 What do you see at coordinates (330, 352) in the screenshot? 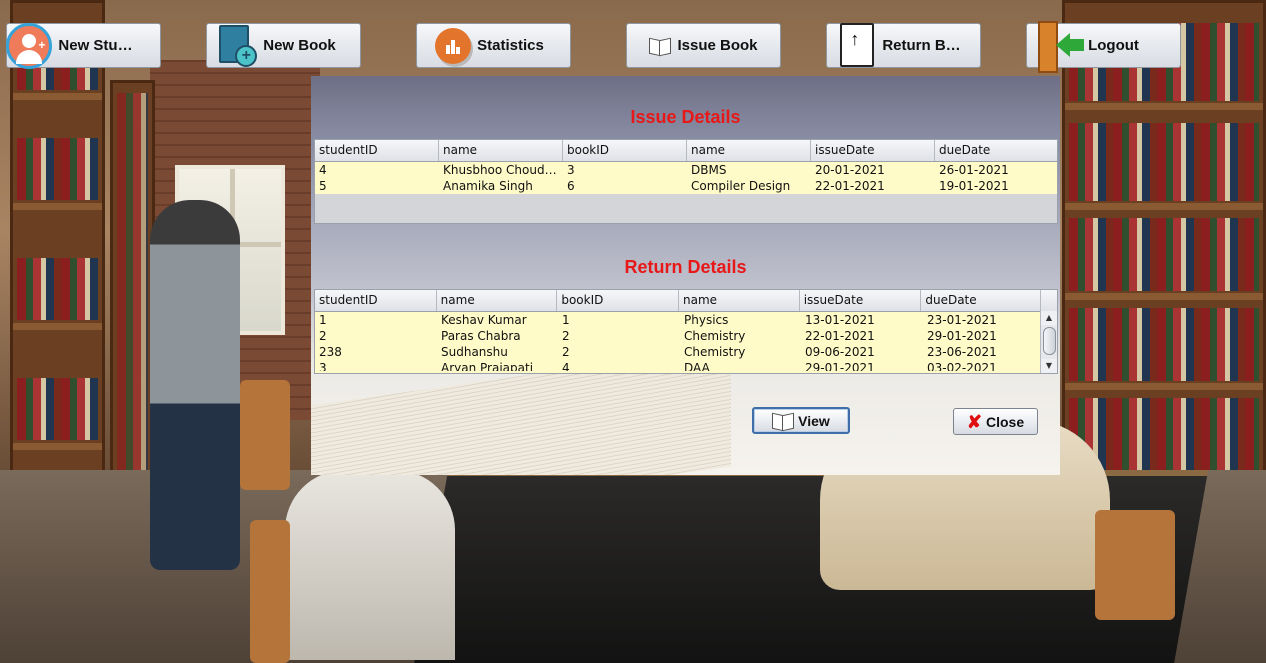
I see `table-cell: 238` at bounding box center [330, 352].